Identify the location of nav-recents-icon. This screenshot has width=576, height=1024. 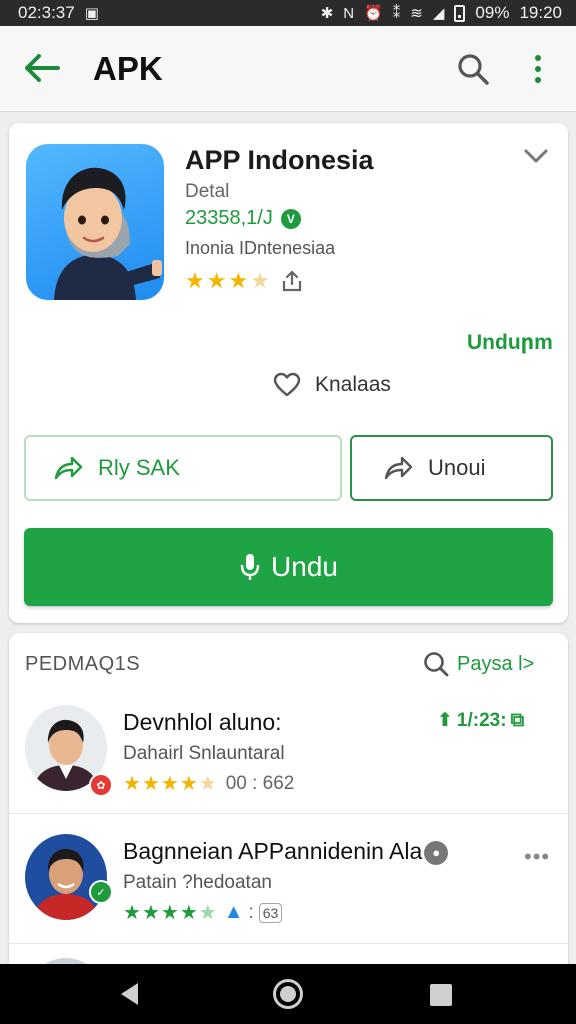
(441, 995).